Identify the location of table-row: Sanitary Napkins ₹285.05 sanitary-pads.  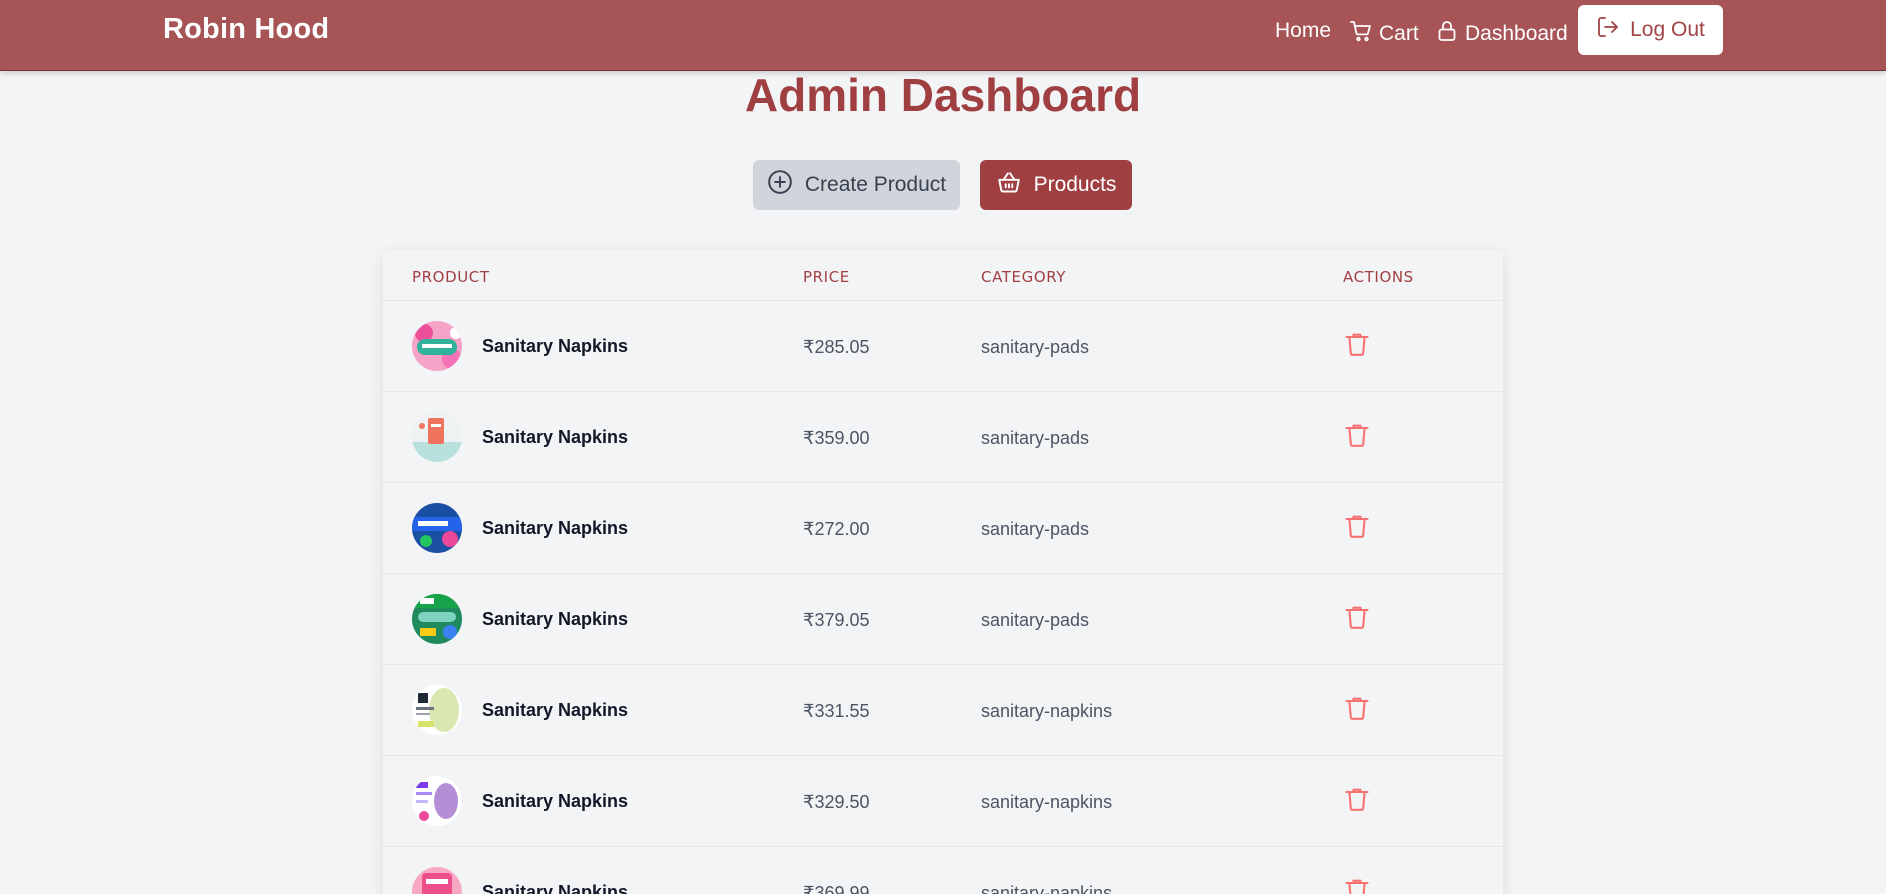
(943, 346).